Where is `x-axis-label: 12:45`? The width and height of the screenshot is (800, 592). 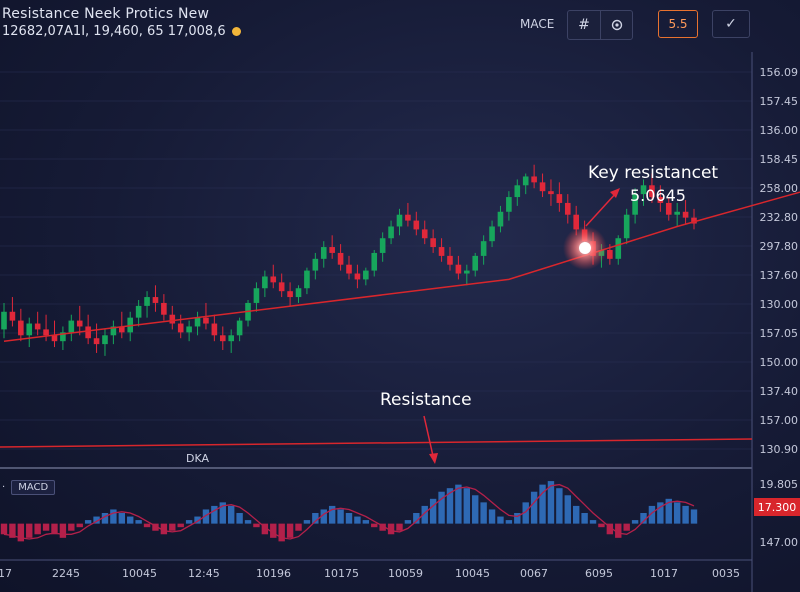 x-axis-label: 12:45 is located at coordinates (204, 573).